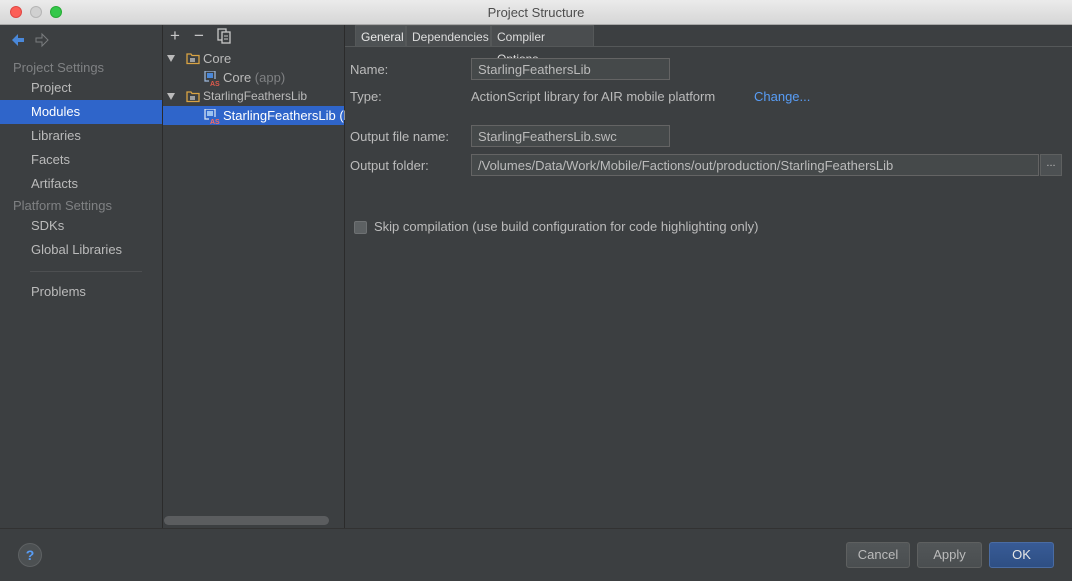  I want to click on sidebar-item-project: Project, so click(81, 88).